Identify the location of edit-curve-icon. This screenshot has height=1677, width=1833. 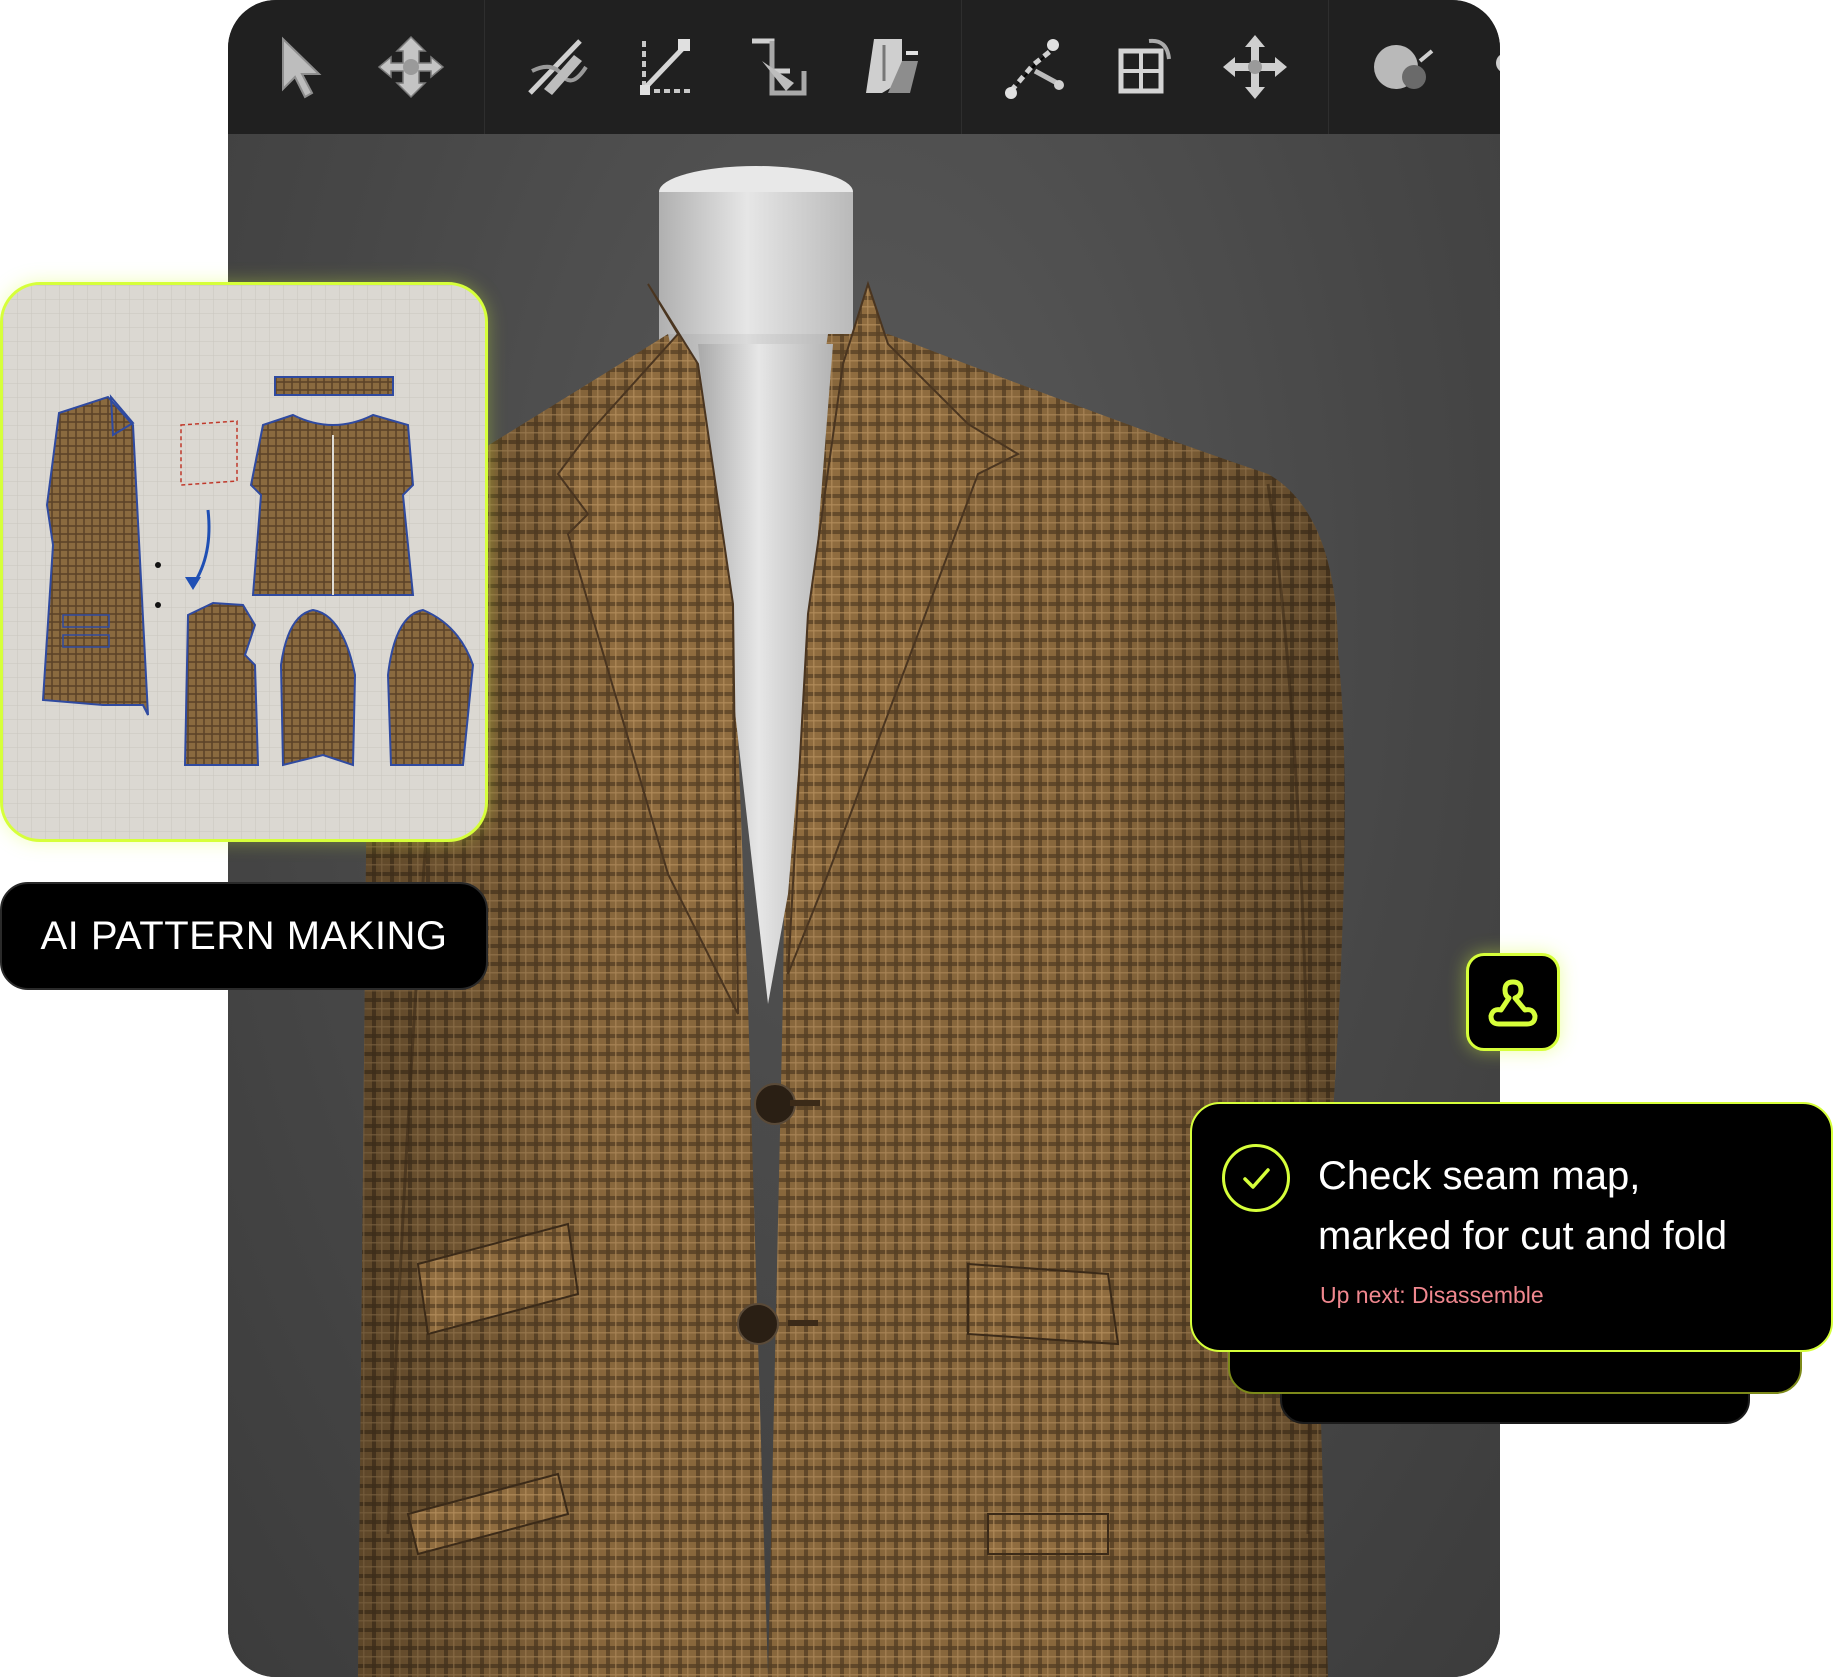
(558, 67).